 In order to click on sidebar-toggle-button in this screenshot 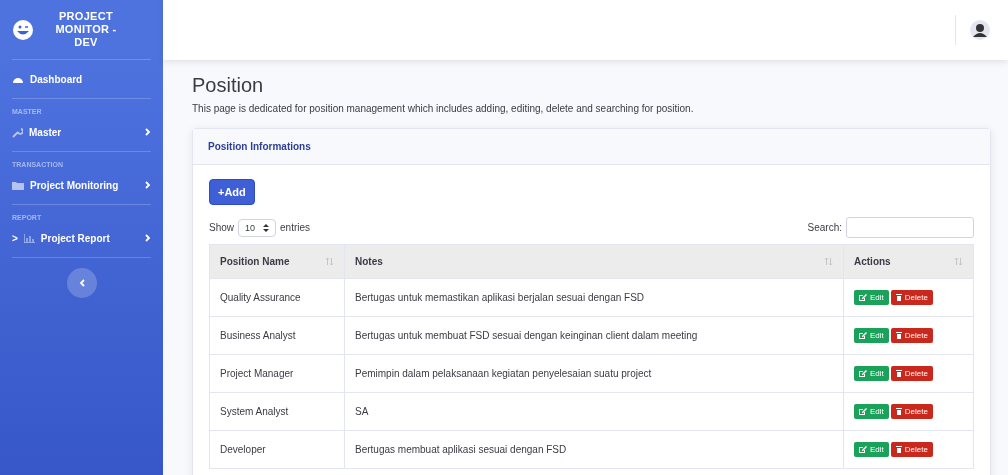, I will do `click(81, 283)`.